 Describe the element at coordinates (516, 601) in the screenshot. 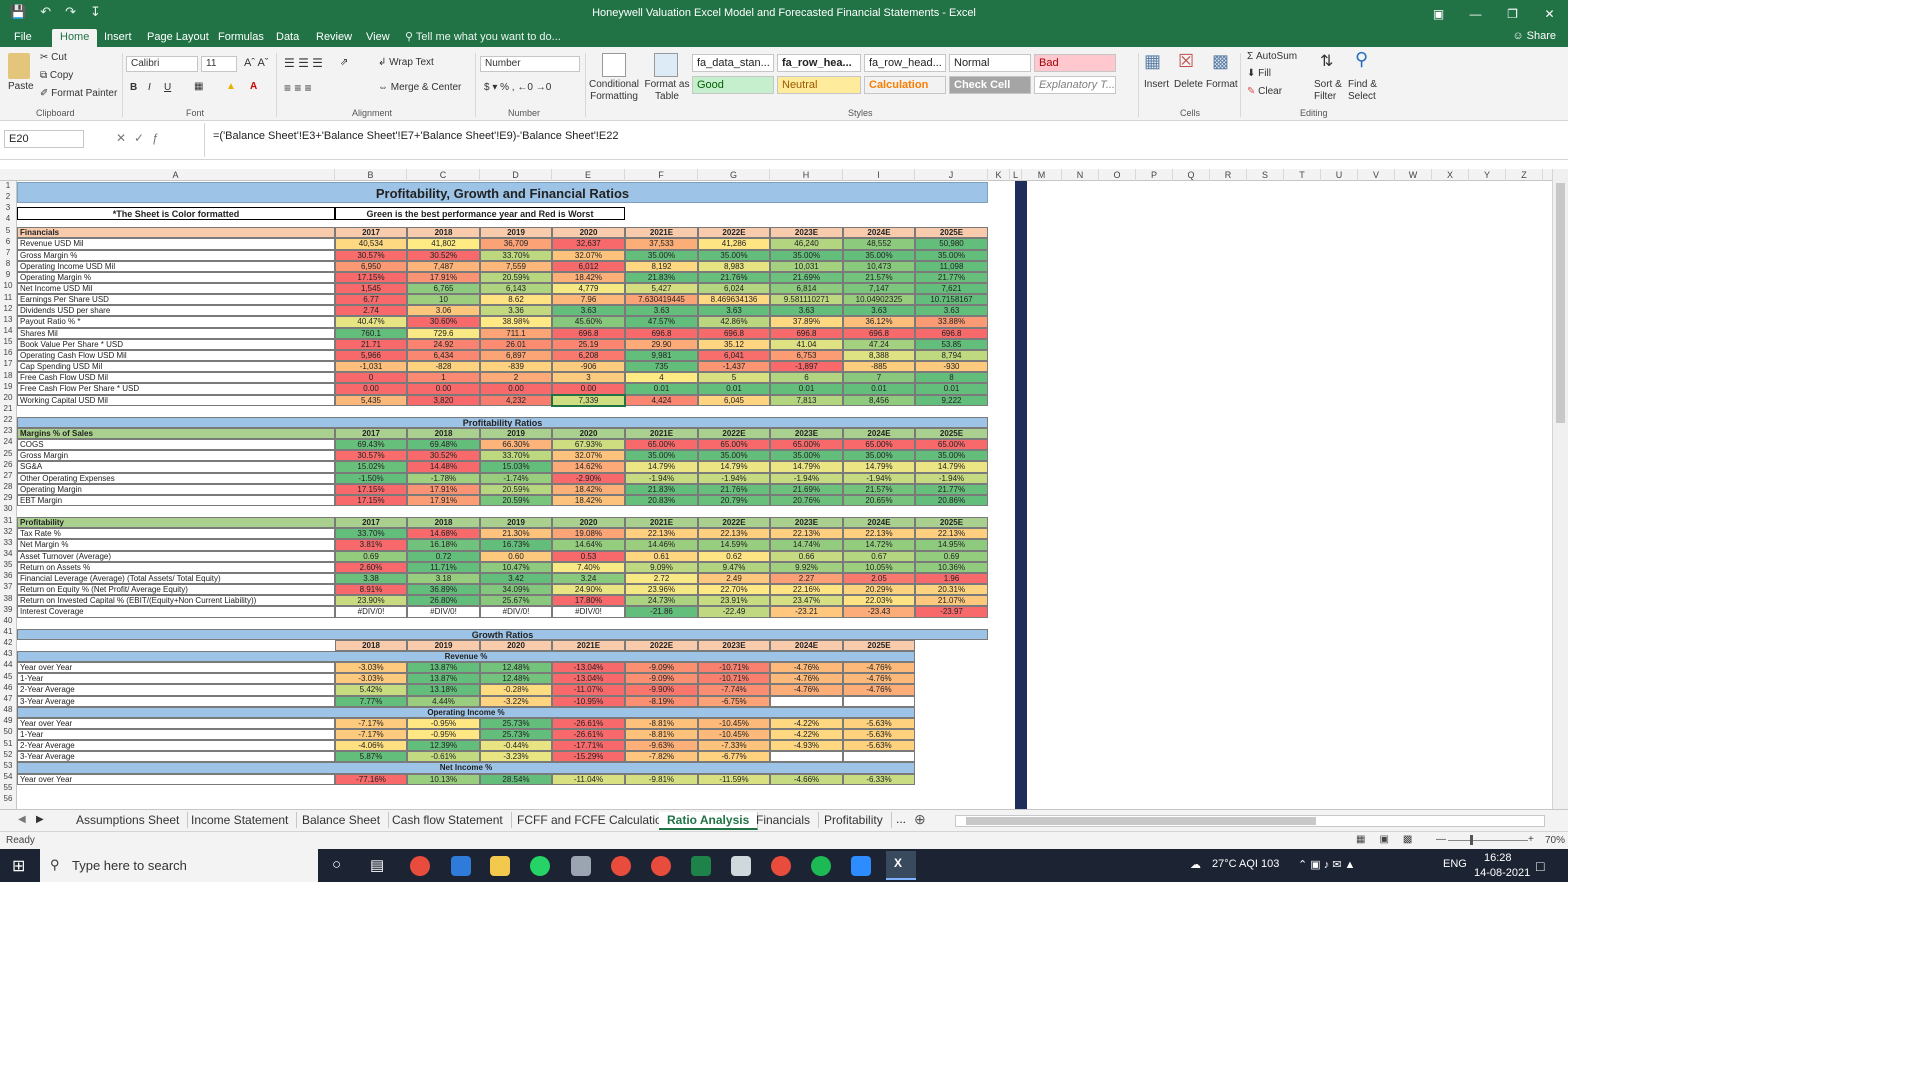

I see `data-cell: 25.67%` at that location.